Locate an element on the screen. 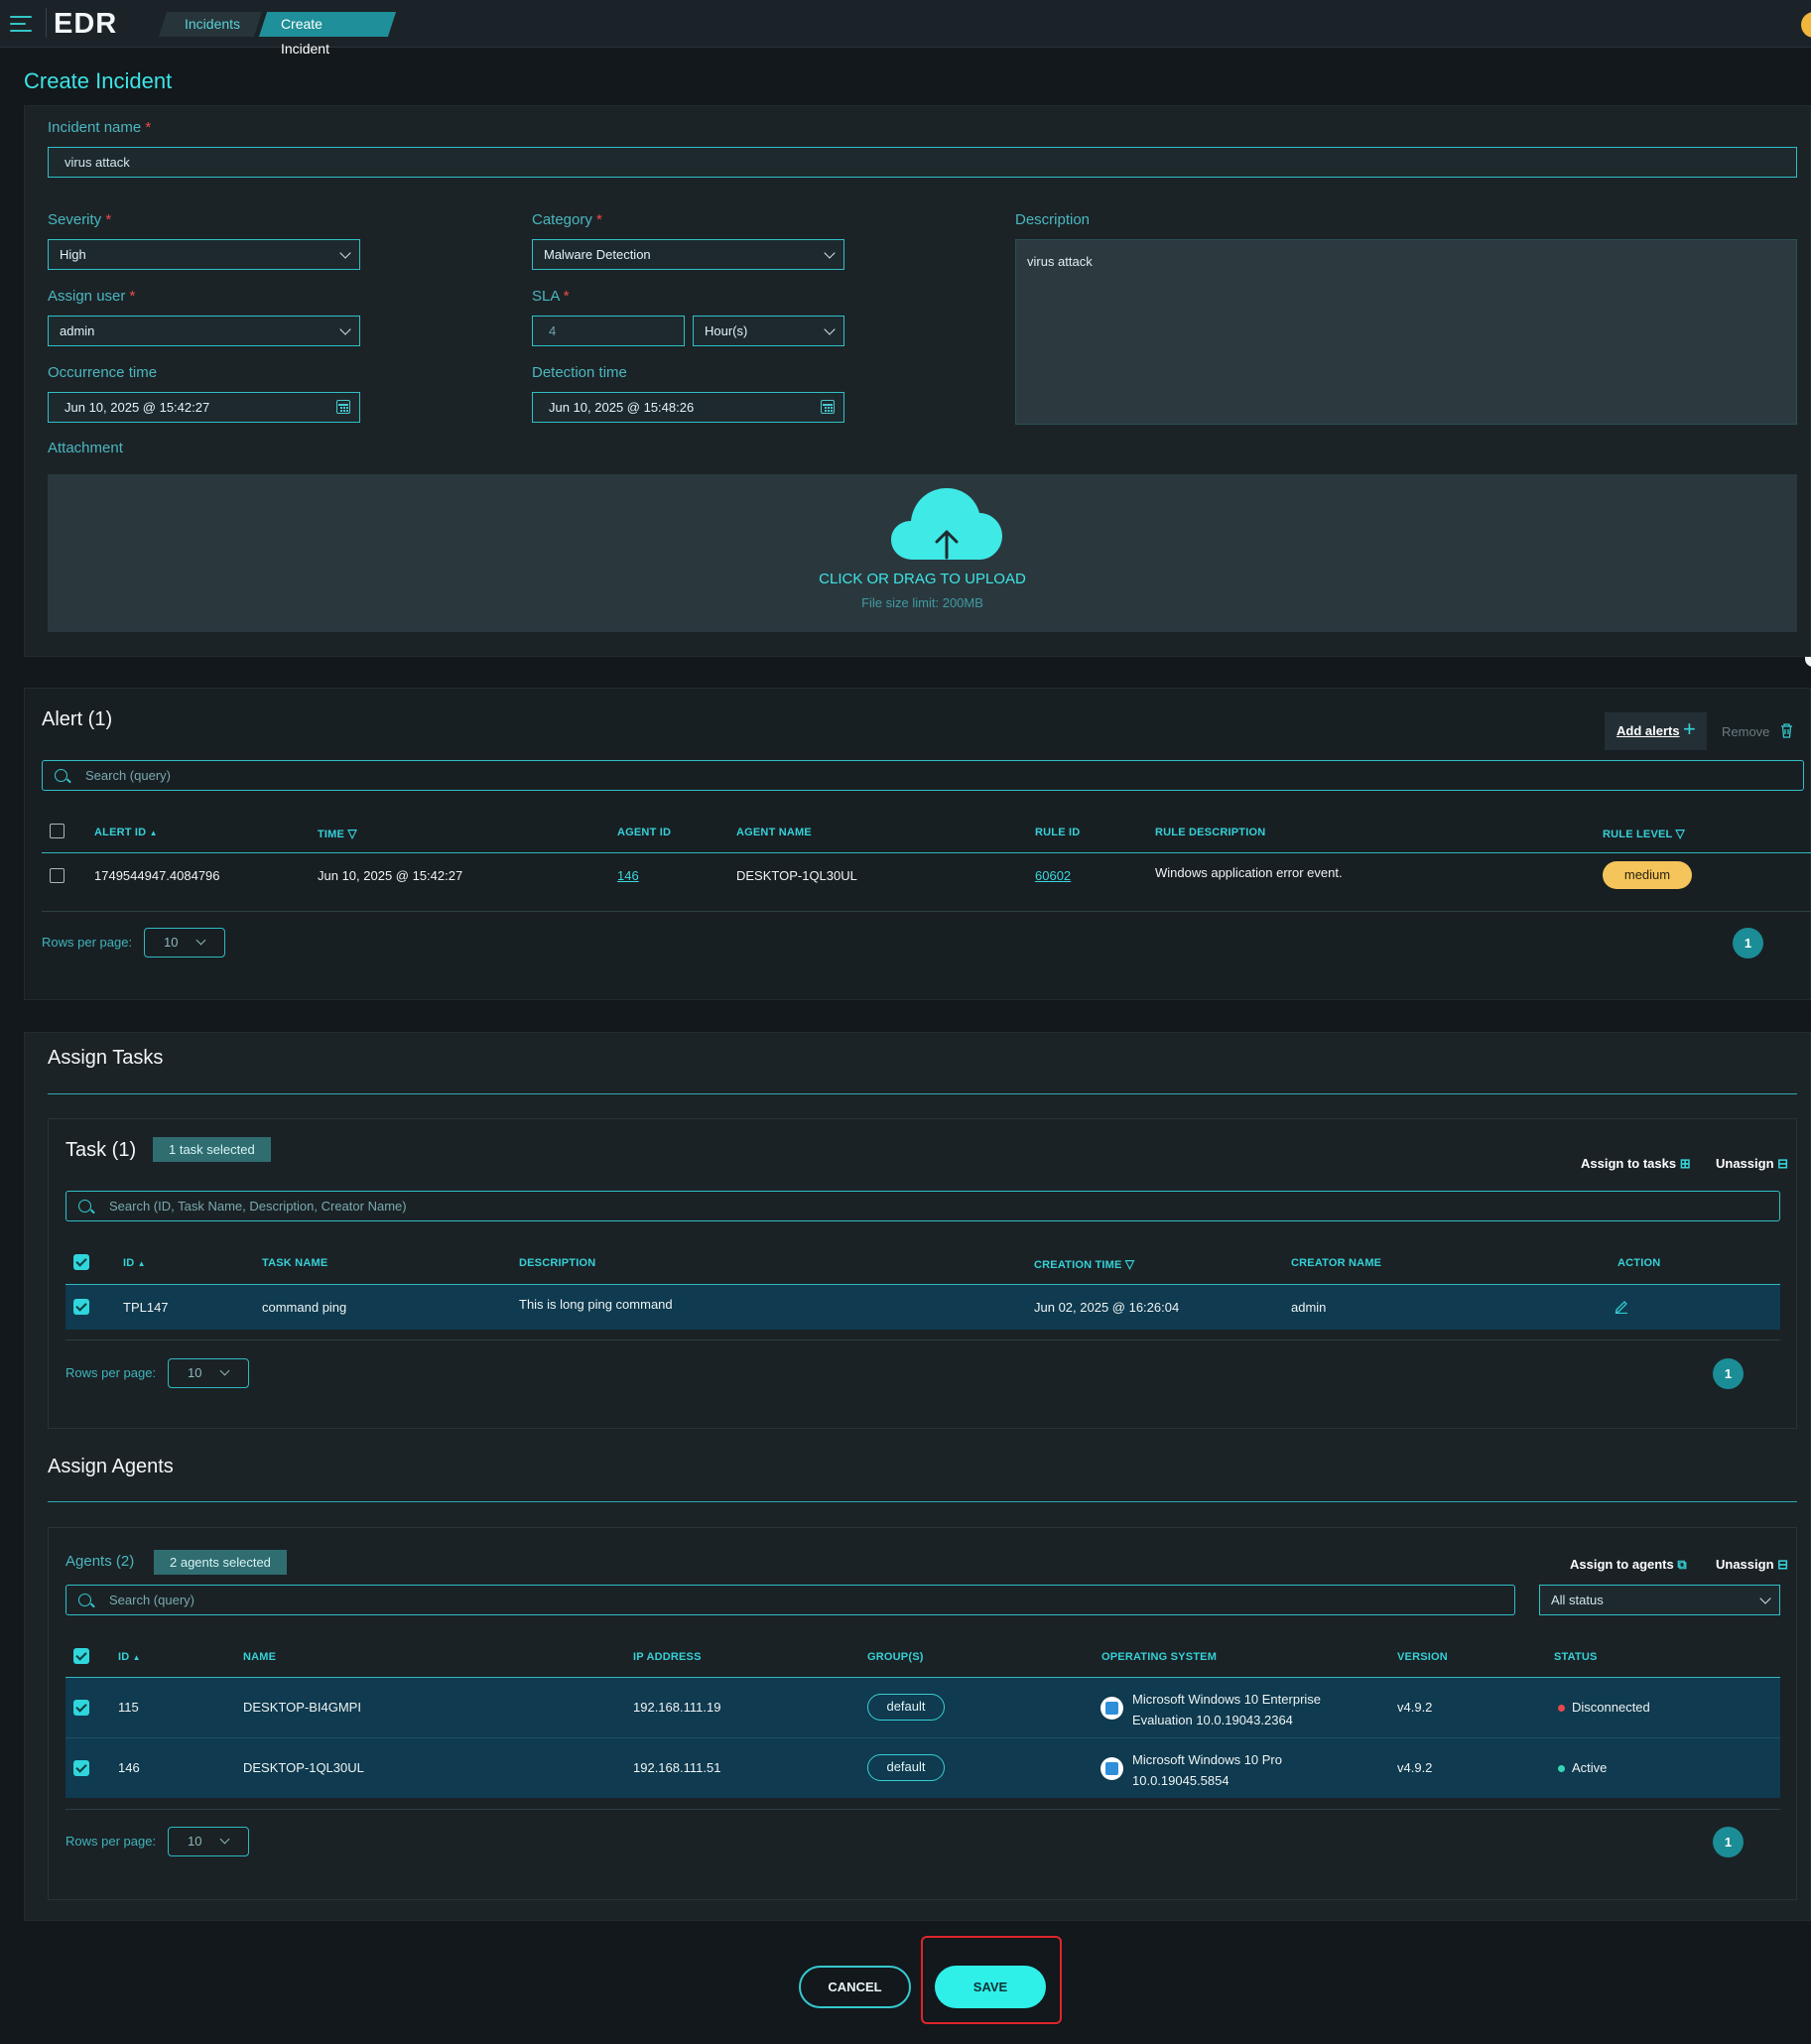  col-description: DESCRIPTION is located at coordinates (557, 1263).